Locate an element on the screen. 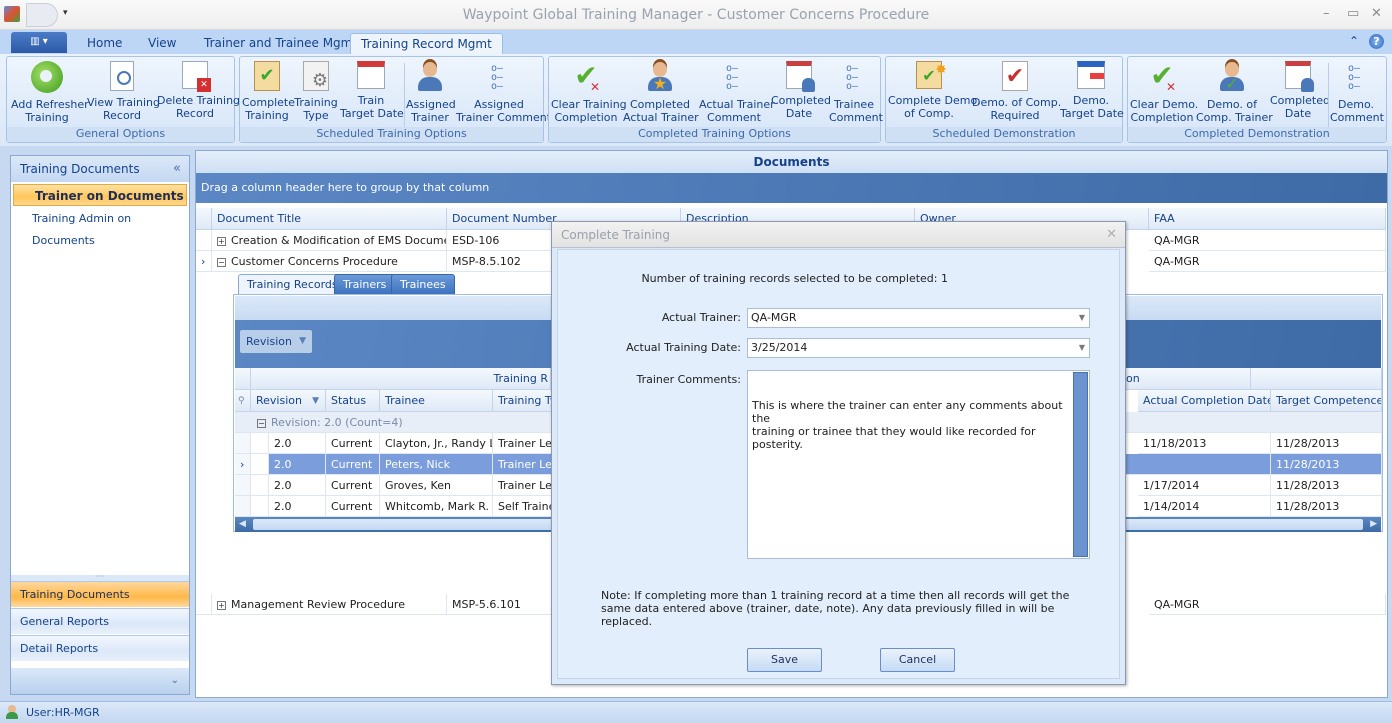 Image resolution: width=1392 pixels, height=723 pixels. completed-demo-date-button: Completed Date is located at coordinates (1300, 90).